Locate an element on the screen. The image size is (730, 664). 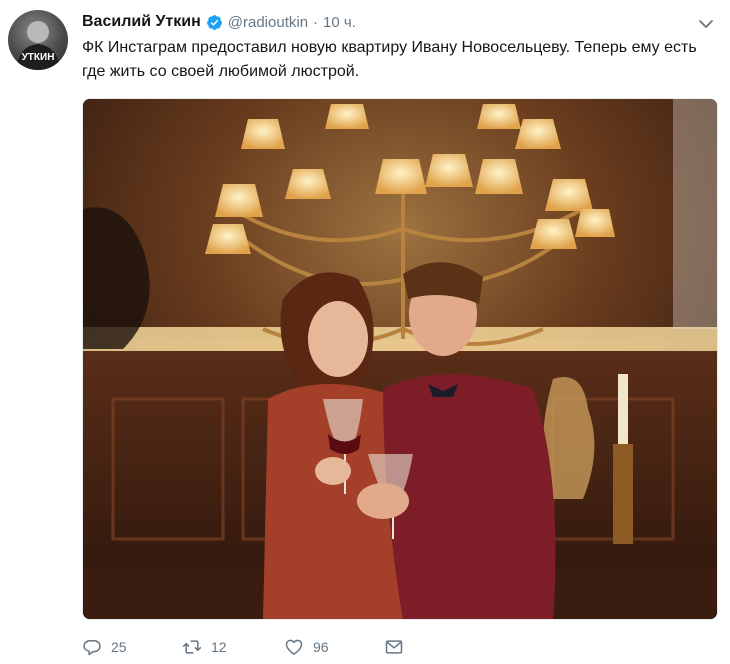
reply-icon is located at coordinates (92, 647).